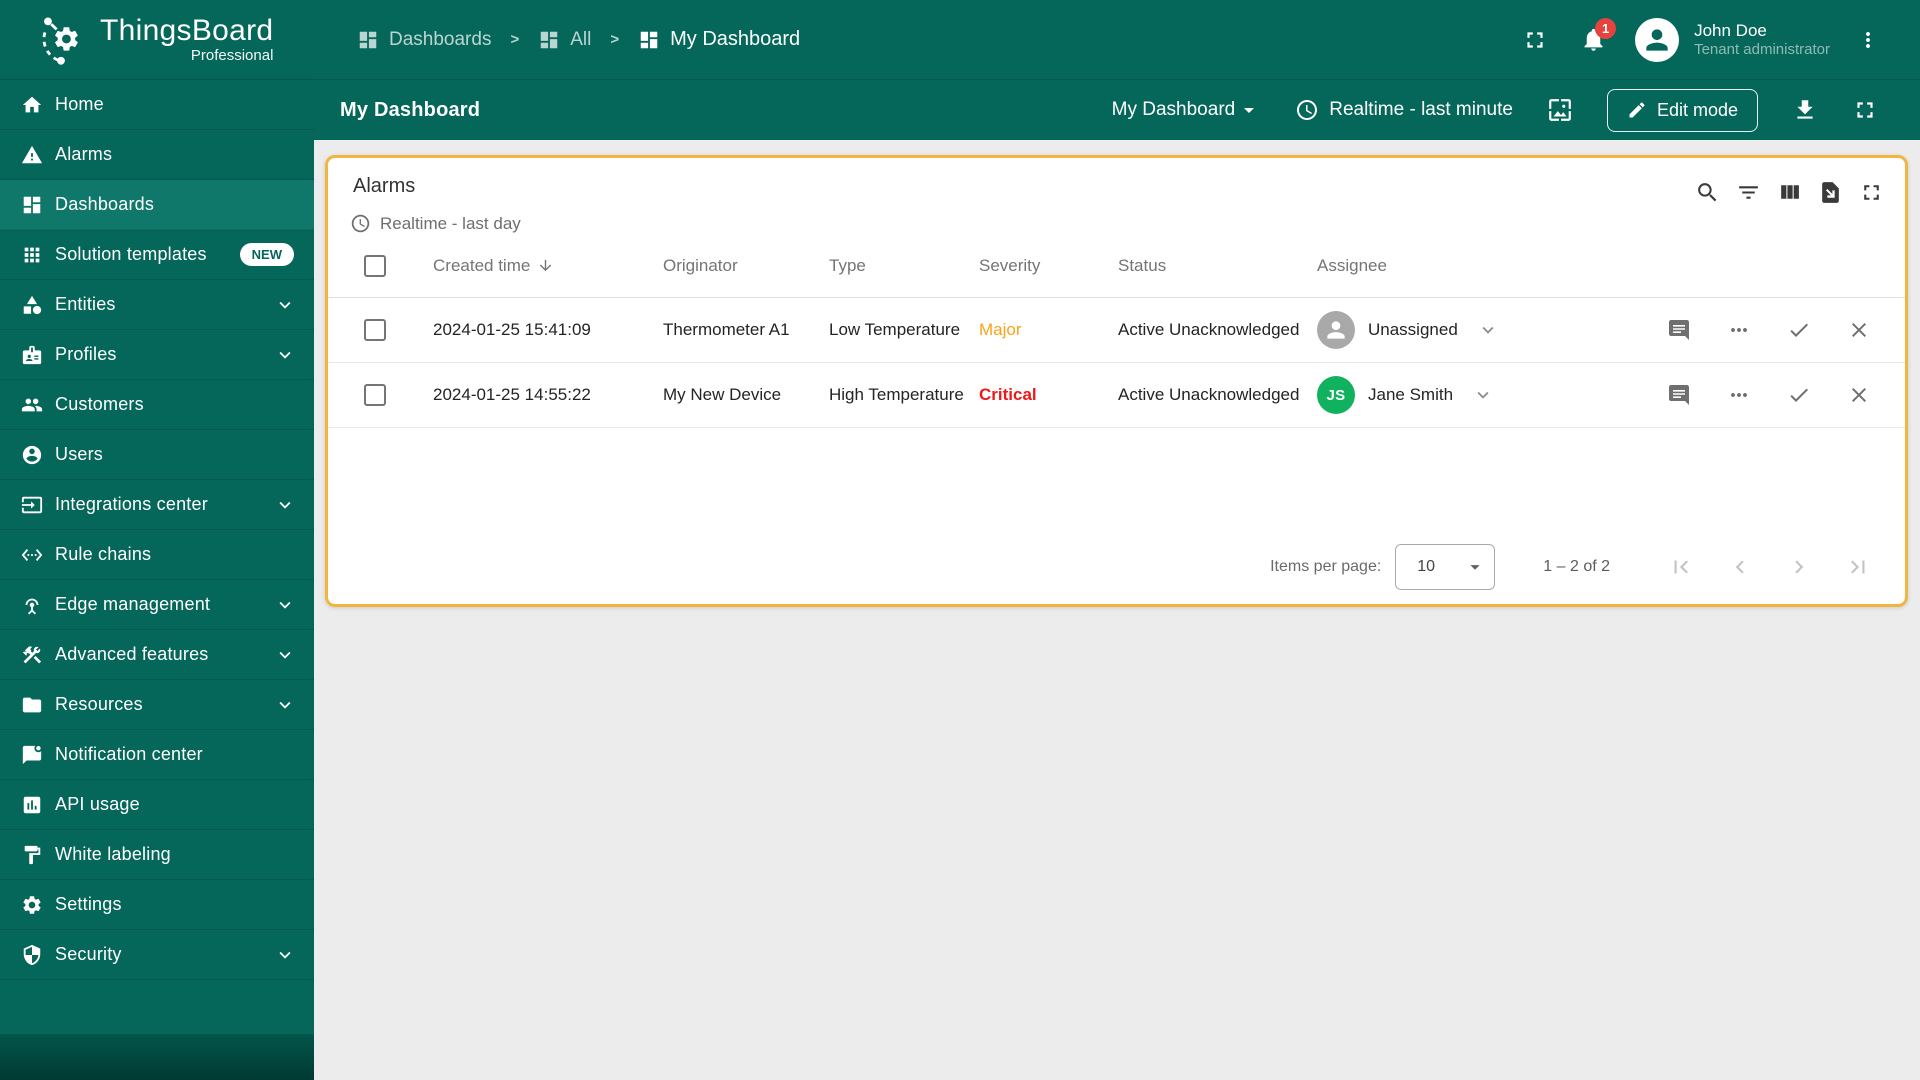 Image resolution: width=1920 pixels, height=1080 pixels. What do you see at coordinates (1411, 394) in the screenshot?
I see `assignee-name: Jane Smith` at bounding box center [1411, 394].